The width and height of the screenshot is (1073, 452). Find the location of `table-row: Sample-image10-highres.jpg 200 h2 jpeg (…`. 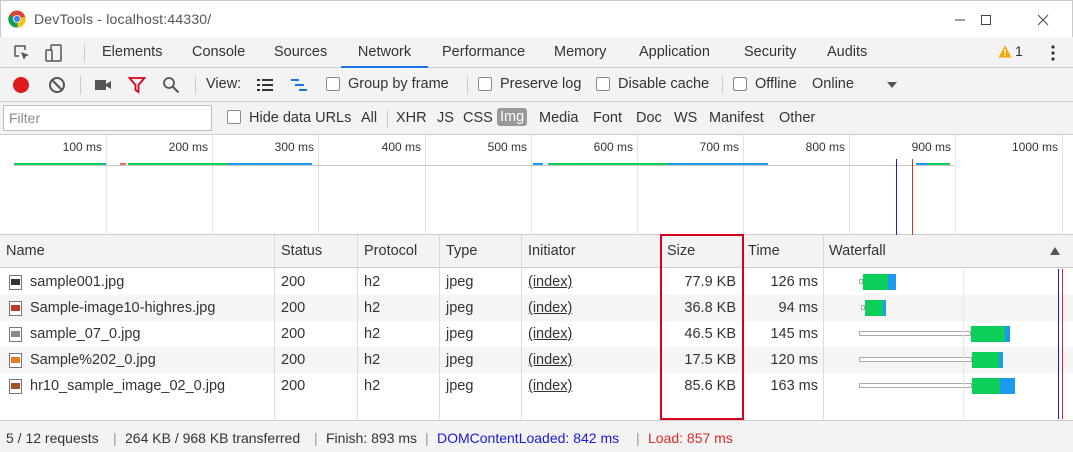

table-row: Sample-image10-highres.jpg 200 h2 jpeg (… is located at coordinates (536, 308).